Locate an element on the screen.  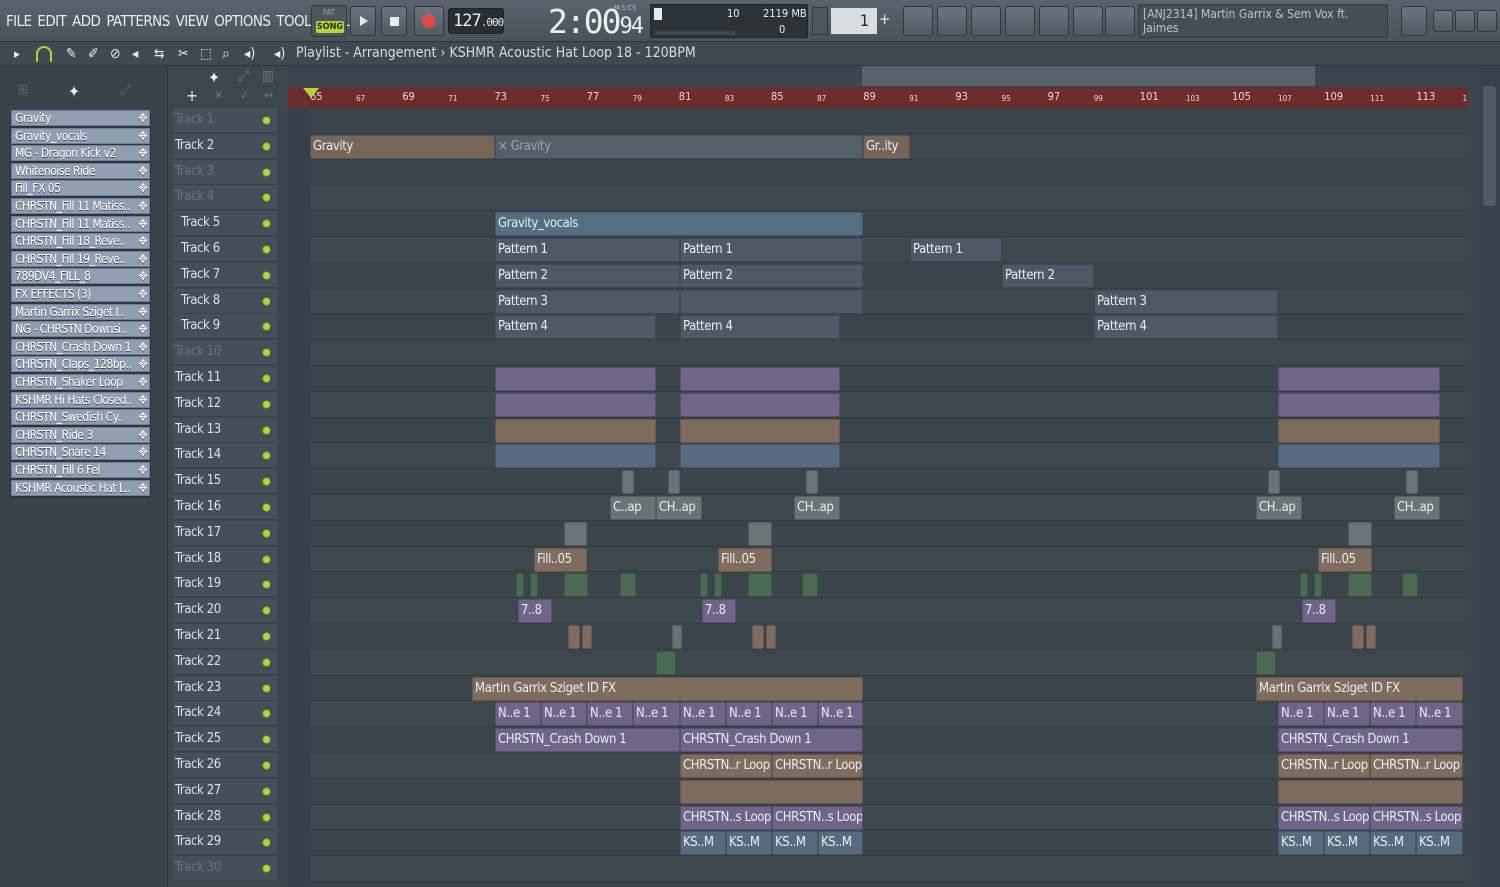
remove-icon: ✕ is located at coordinates (218, 95).